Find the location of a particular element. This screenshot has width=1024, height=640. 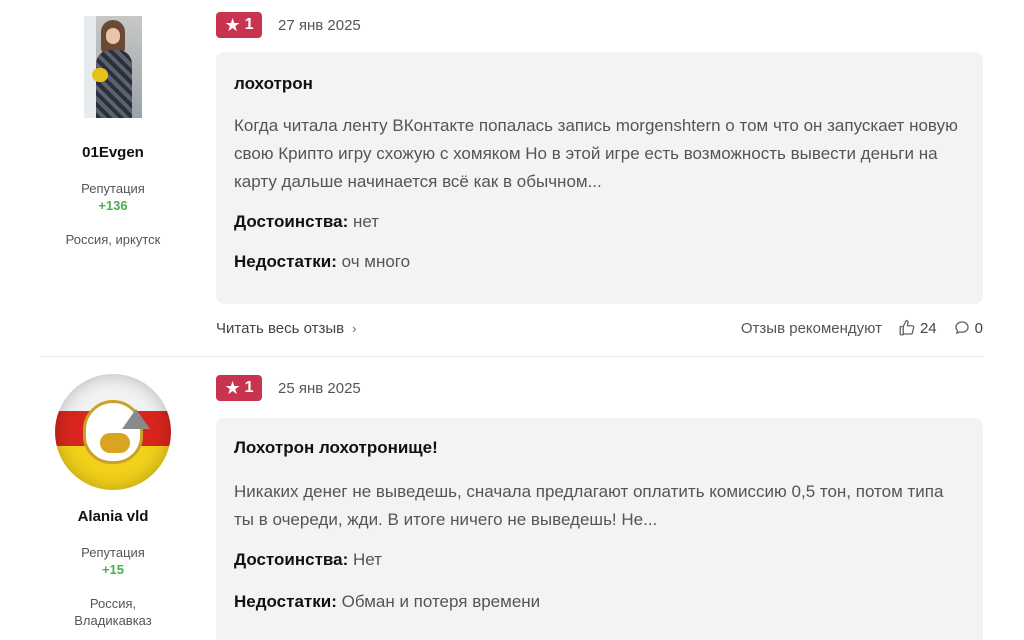

author-location: Россия, Владикавказ is located at coordinates (113, 612).